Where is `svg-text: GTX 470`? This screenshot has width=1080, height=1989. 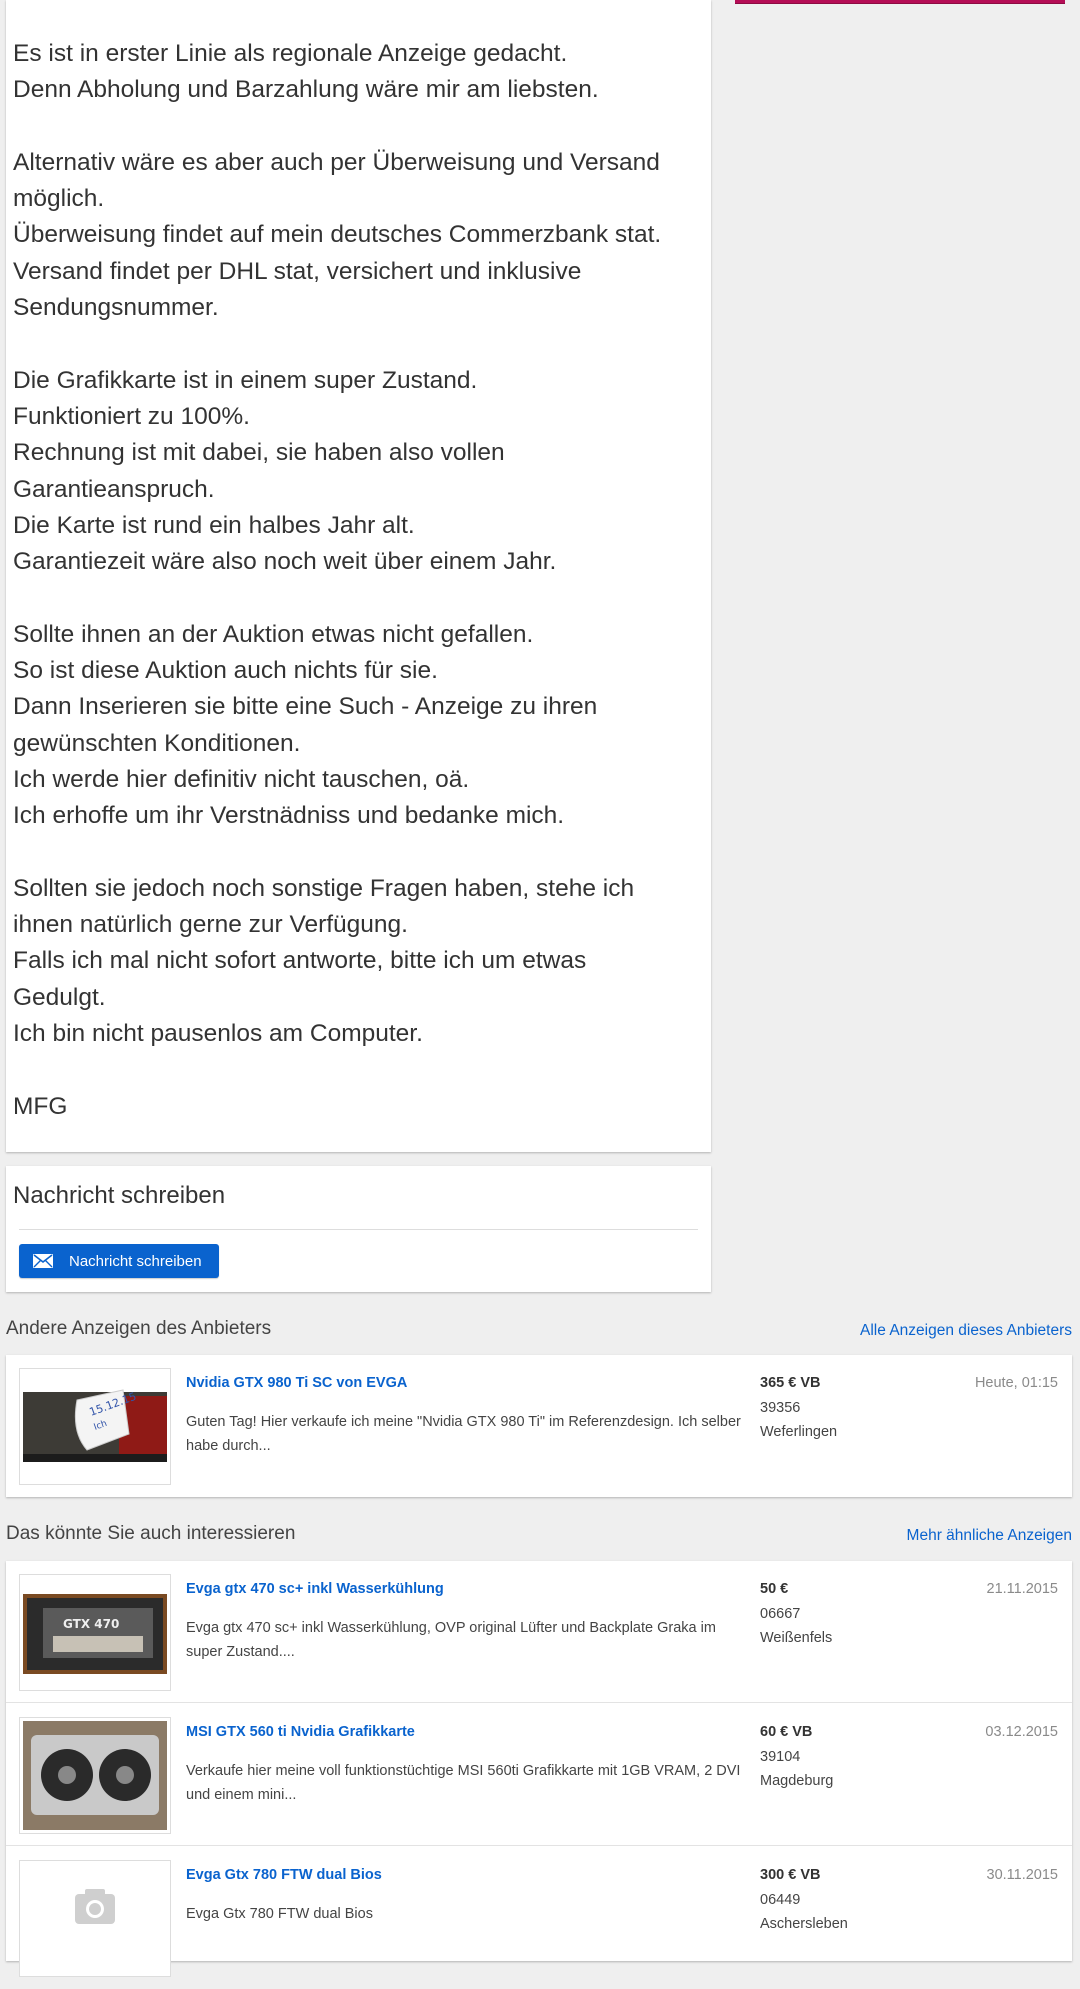
svg-text: GTX 470 is located at coordinates (91, 1624).